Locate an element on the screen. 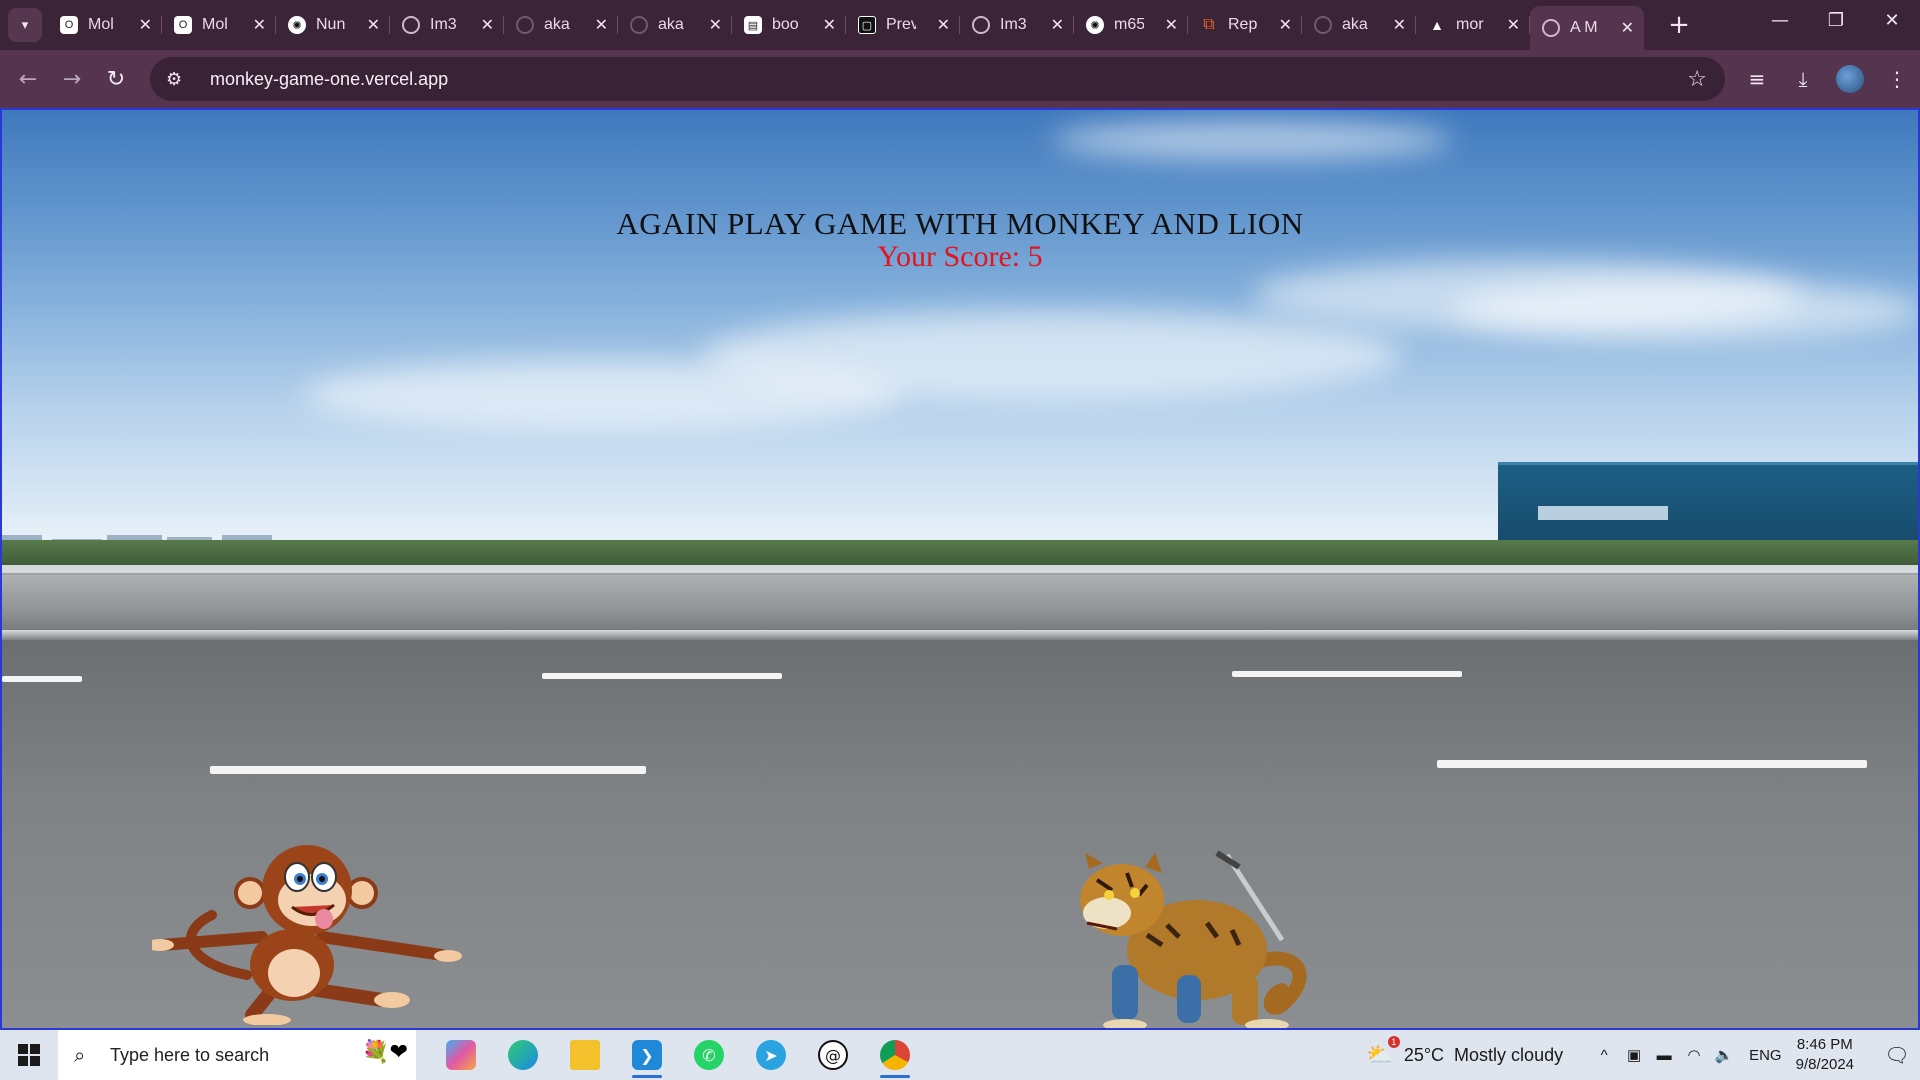 This screenshot has width=1920, height=1080. reload-icon: ↻ is located at coordinates (116, 79).